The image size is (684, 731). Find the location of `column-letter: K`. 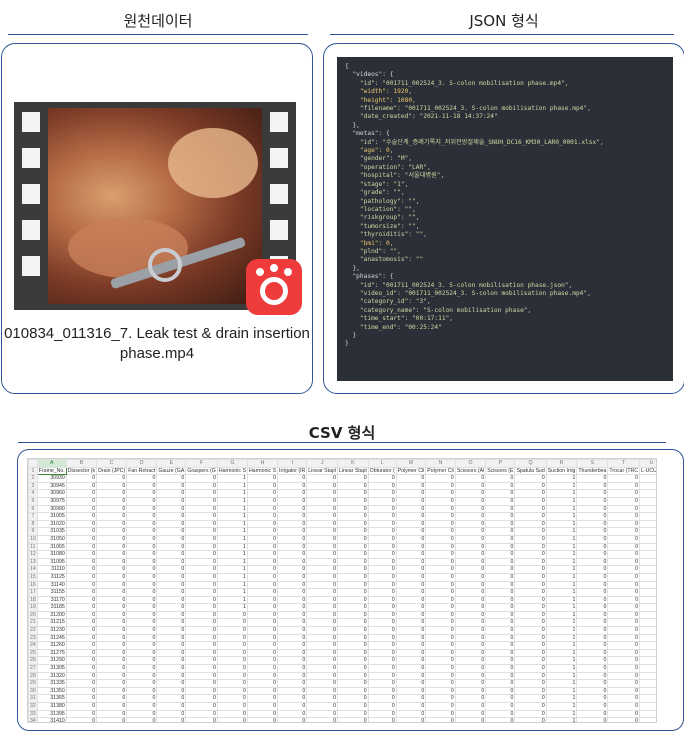

column-letter: K is located at coordinates (352, 463).